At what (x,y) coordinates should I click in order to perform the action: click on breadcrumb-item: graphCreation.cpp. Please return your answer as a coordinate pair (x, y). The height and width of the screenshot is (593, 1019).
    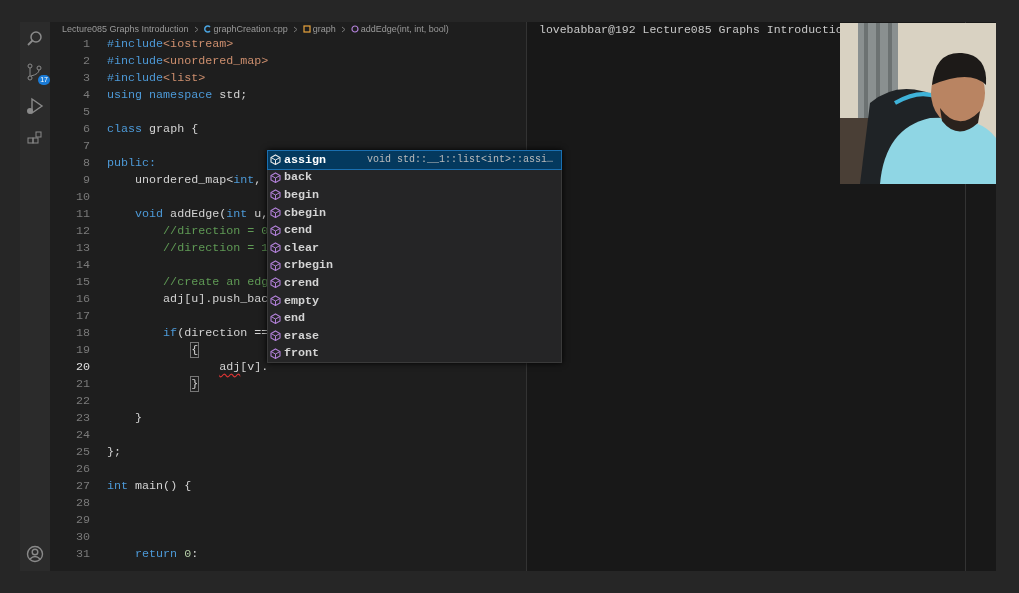
    Looking at the image, I should click on (250, 29).